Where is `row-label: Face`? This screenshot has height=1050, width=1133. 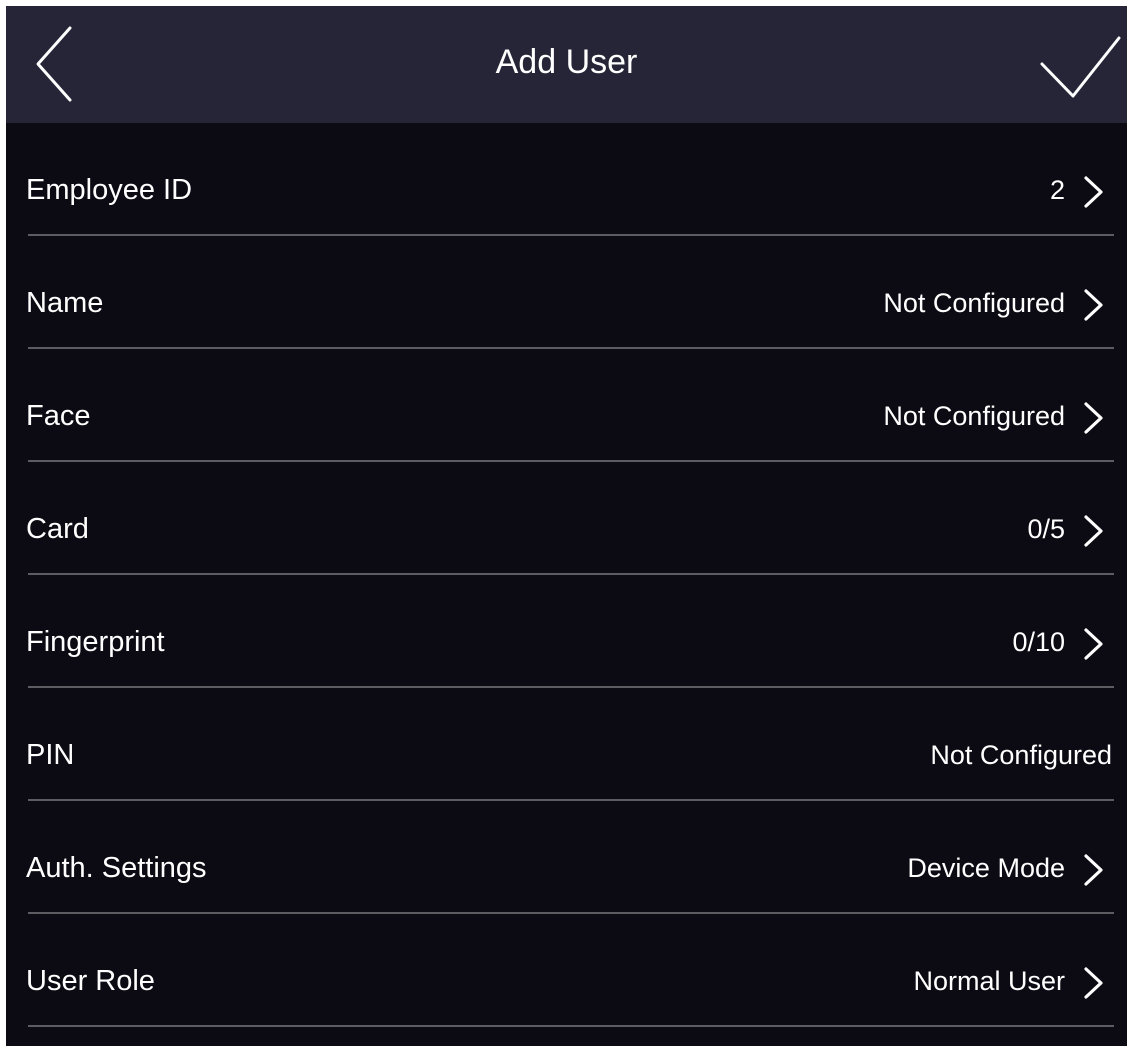
row-label: Face is located at coordinates (58, 416).